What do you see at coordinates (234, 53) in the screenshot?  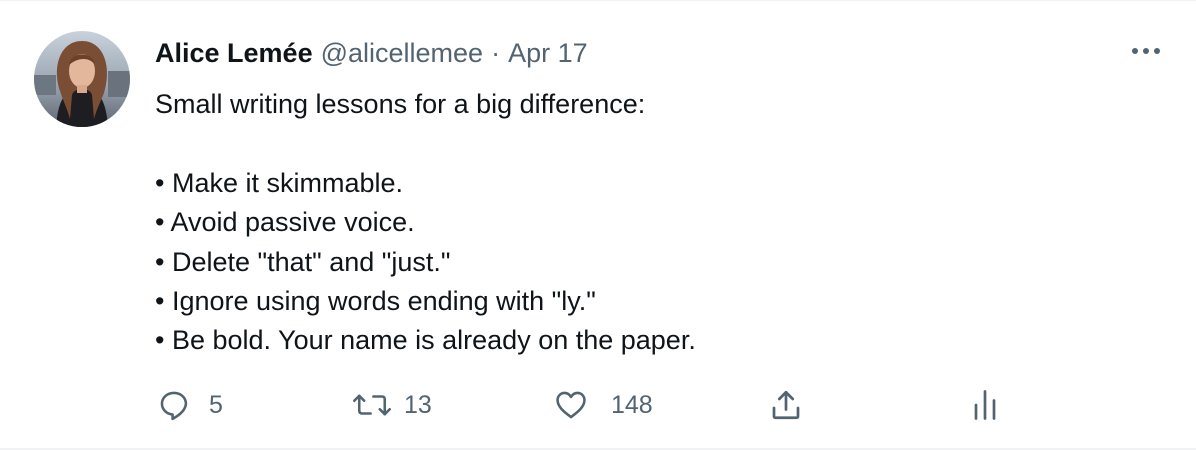 I see `author-display-name: Alice Lemée` at bounding box center [234, 53].